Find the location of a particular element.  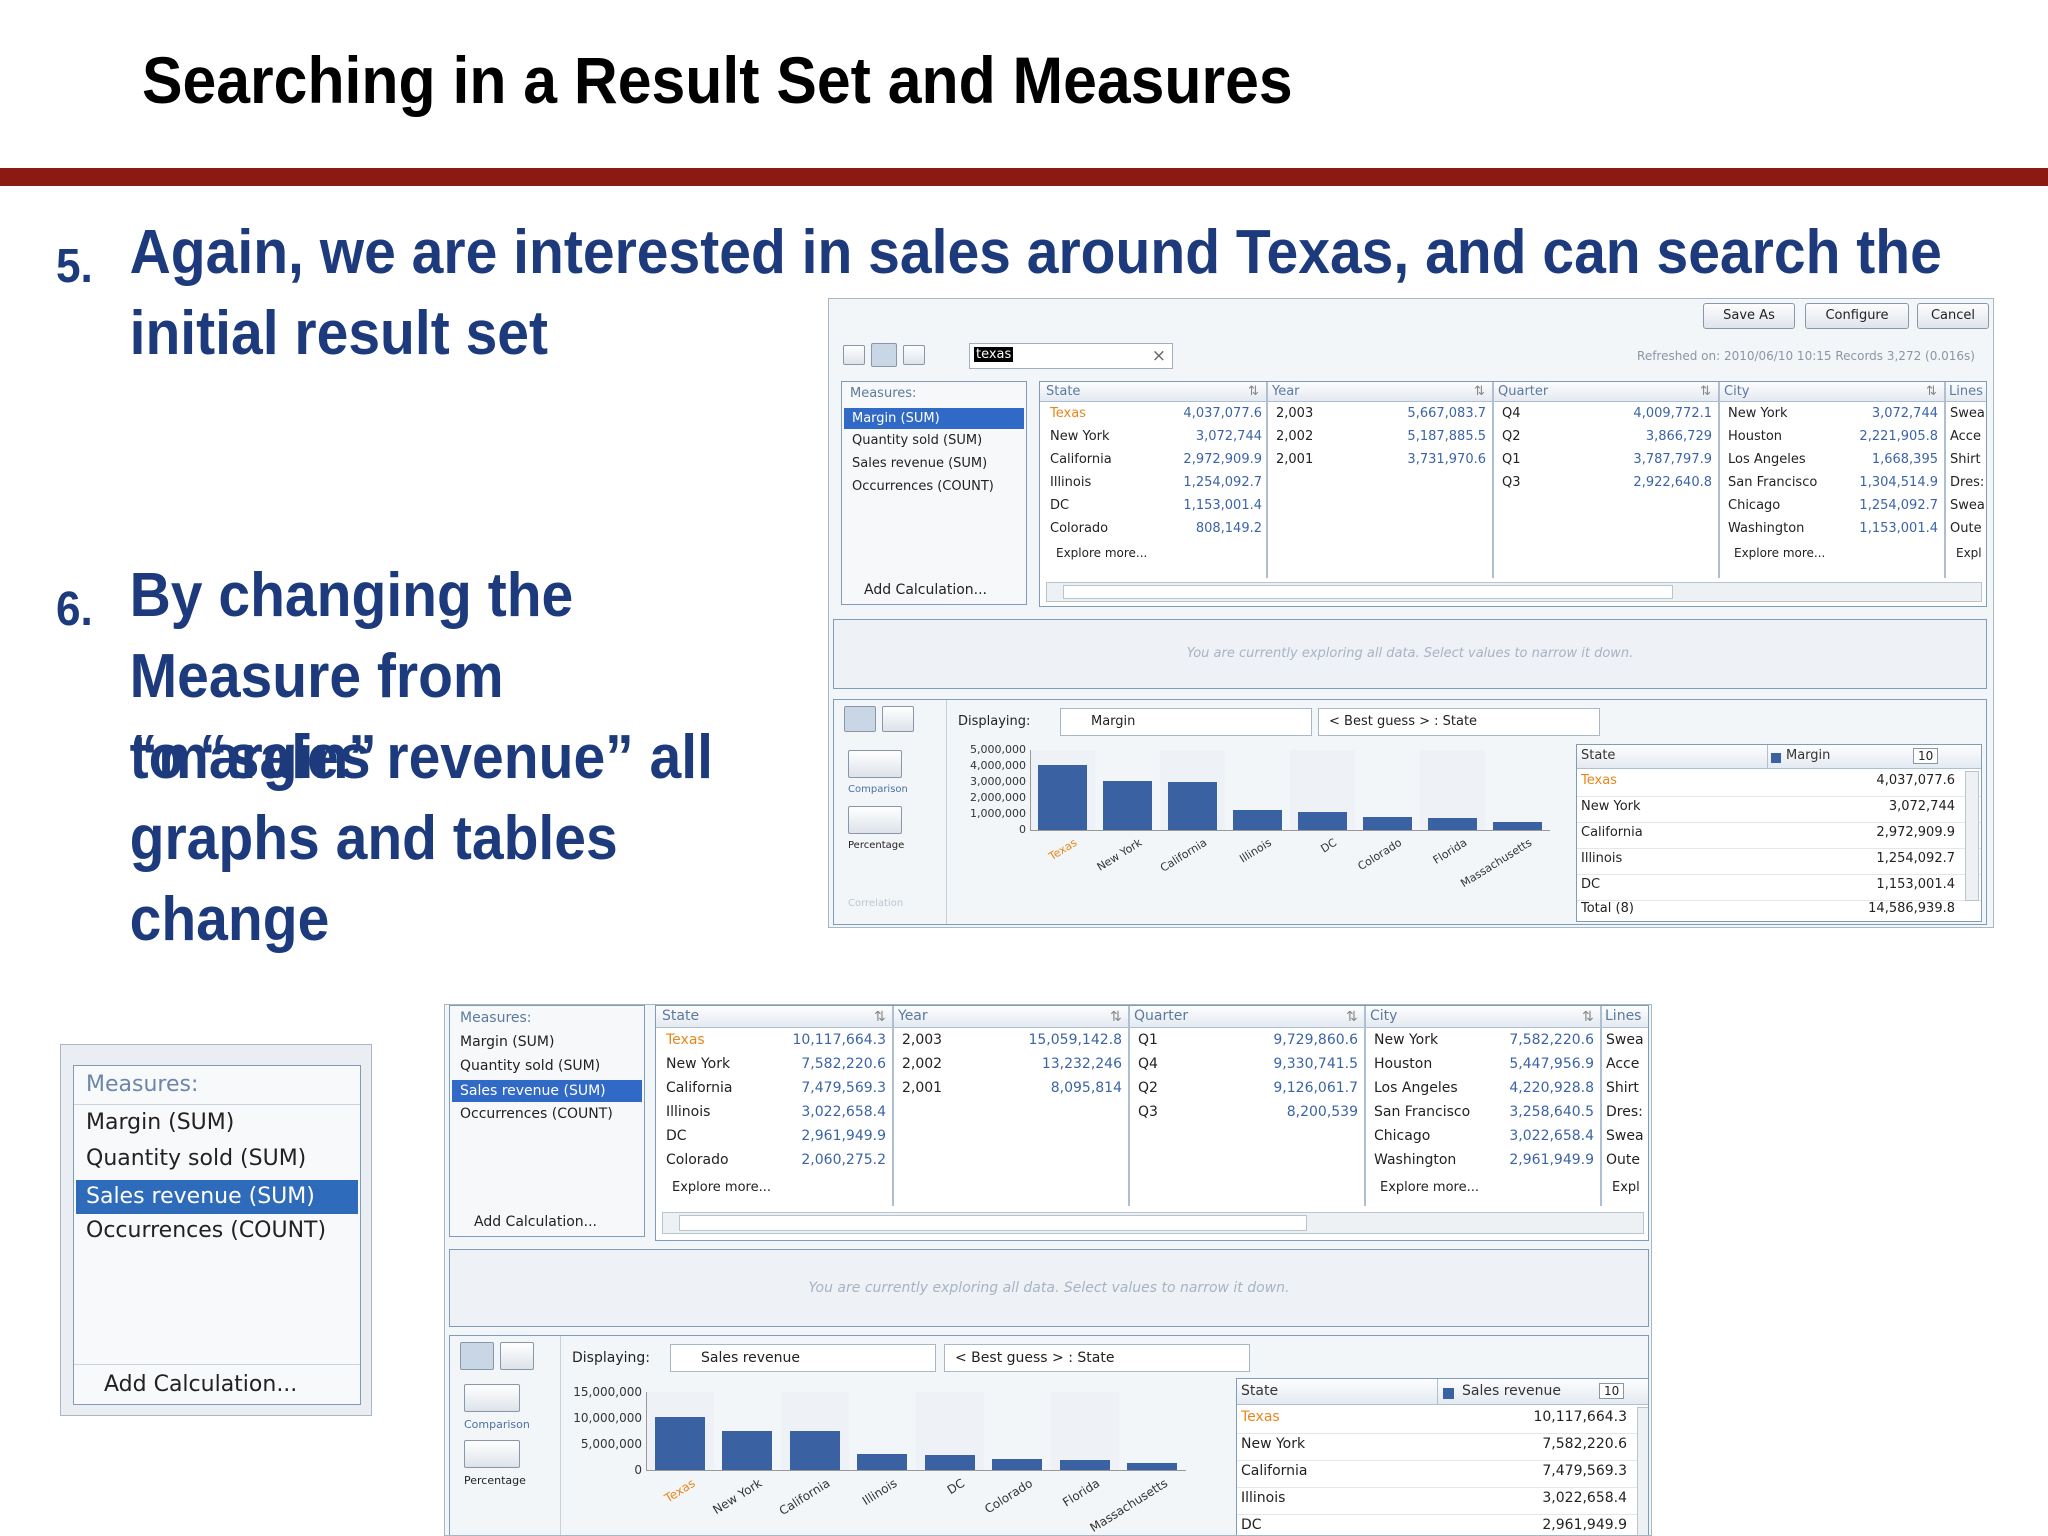

table-row: New York 7,582,220.6 is located at coordinates (1442, 1447).